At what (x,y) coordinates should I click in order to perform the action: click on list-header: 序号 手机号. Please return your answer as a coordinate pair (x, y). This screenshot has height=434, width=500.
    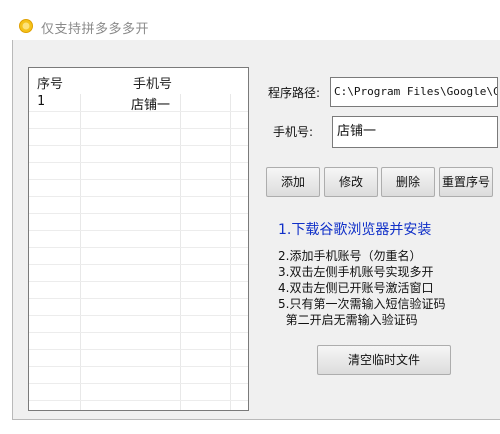
    Looking at the image, I should click on (138, 81).